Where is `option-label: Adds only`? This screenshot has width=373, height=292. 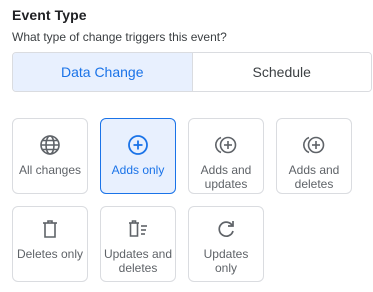
option-label: Adds only is located at coordinates (138, 170).